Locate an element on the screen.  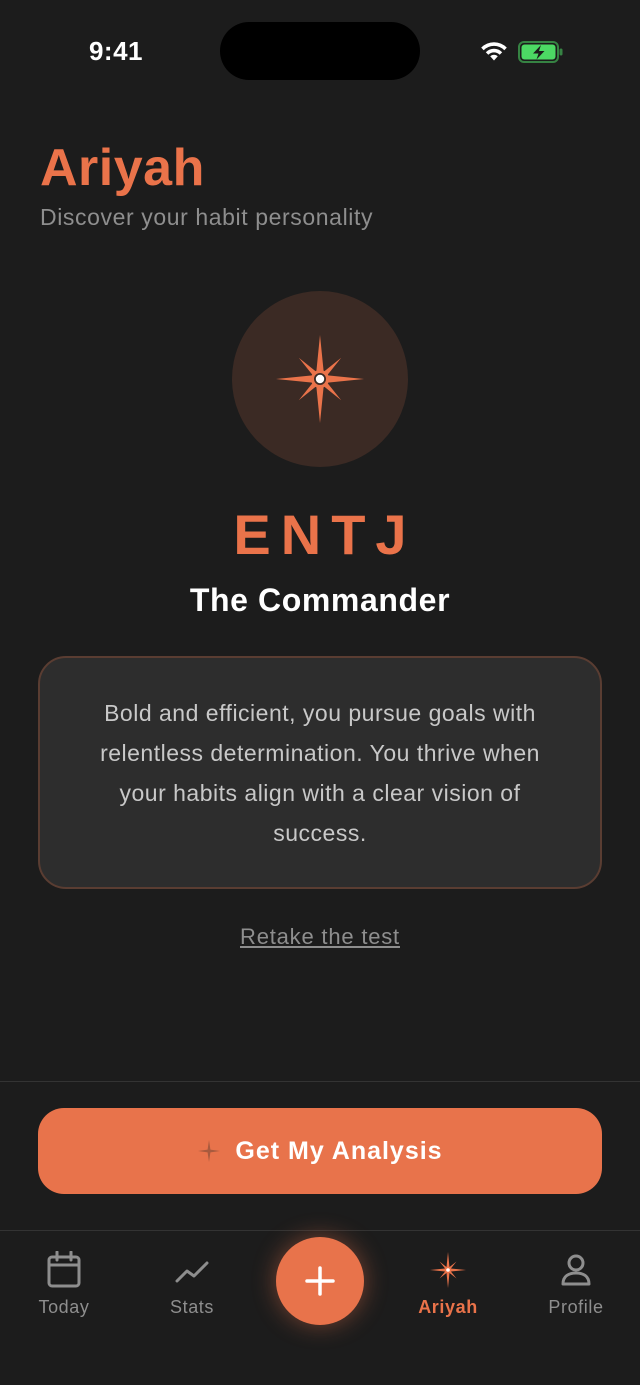
personality-emblem is located at coordinates (320, 379).